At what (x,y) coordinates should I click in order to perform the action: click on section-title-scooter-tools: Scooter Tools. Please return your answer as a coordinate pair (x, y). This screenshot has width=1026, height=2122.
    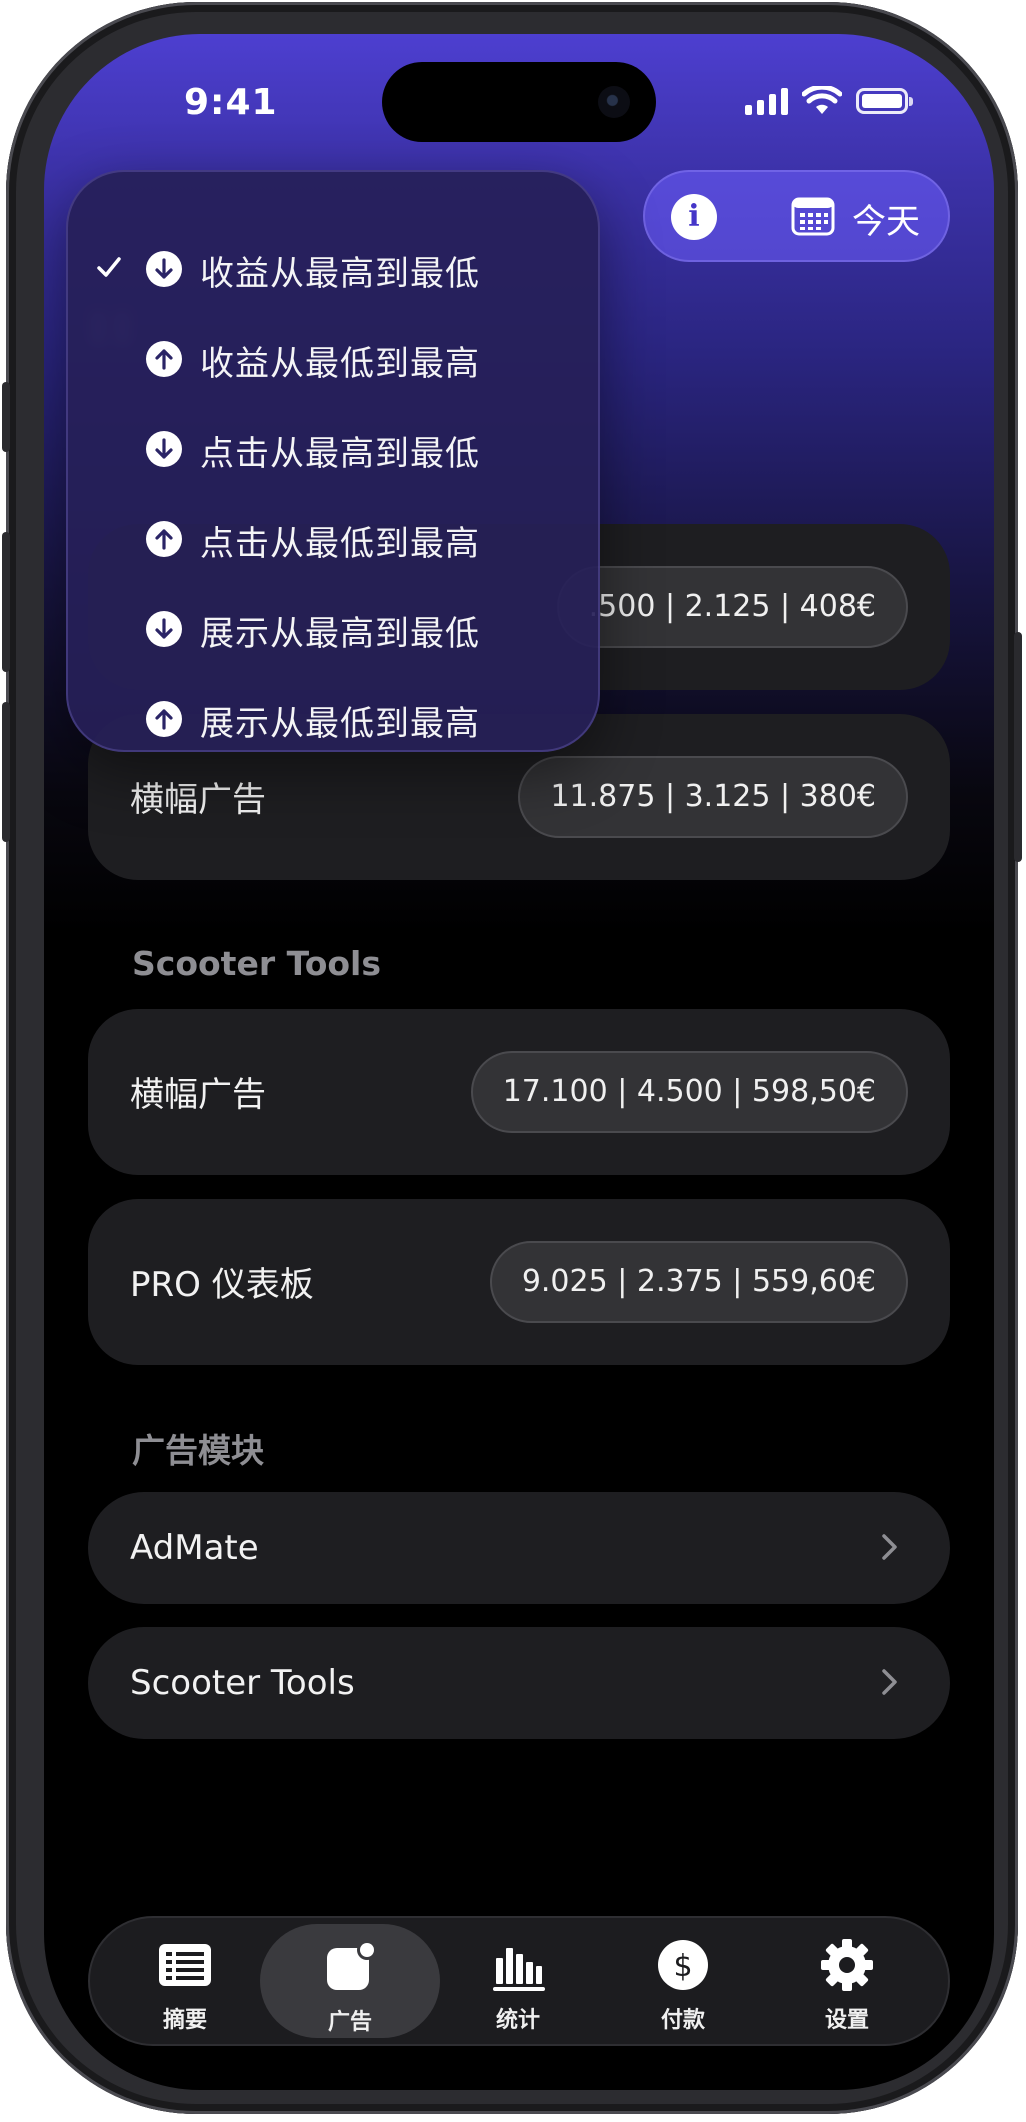
    Looking at the image, I should click on (257, 963).